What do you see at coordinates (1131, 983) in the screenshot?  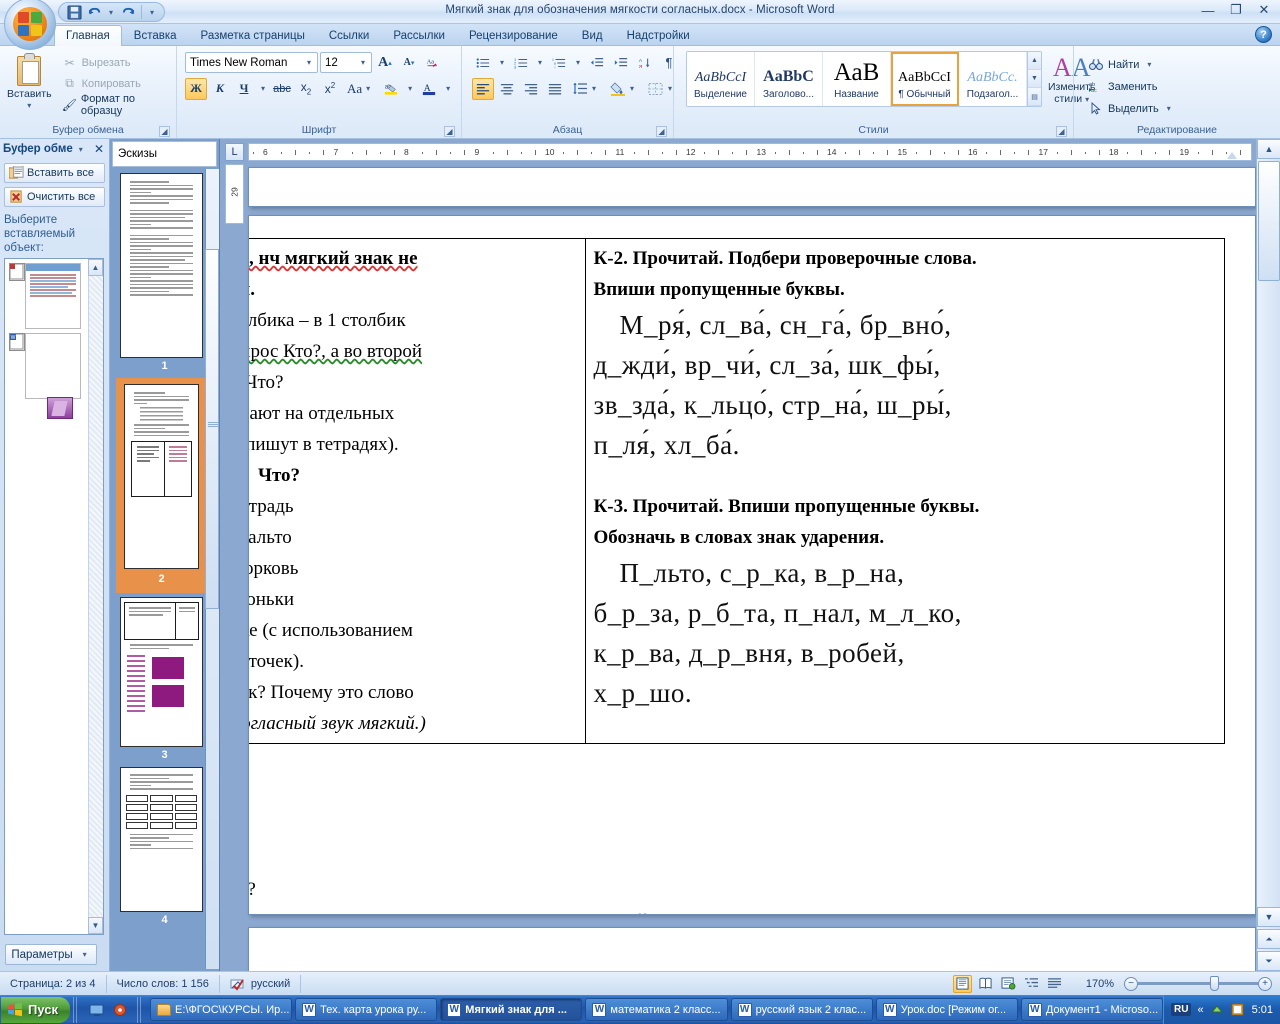 I see `zoom-out-button: −` at bounding box center [1131, 983].